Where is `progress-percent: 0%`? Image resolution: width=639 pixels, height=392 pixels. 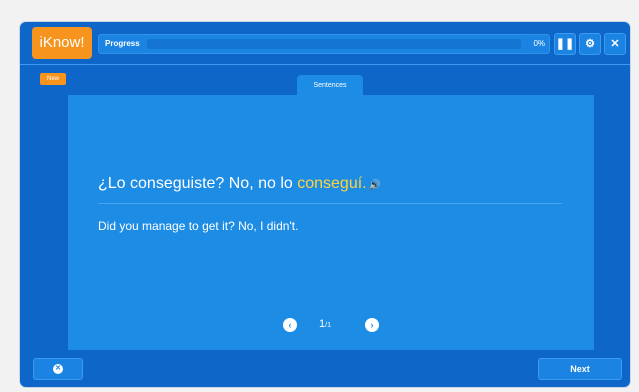
progress-percent: 0% is located at coordinates (539, 43).